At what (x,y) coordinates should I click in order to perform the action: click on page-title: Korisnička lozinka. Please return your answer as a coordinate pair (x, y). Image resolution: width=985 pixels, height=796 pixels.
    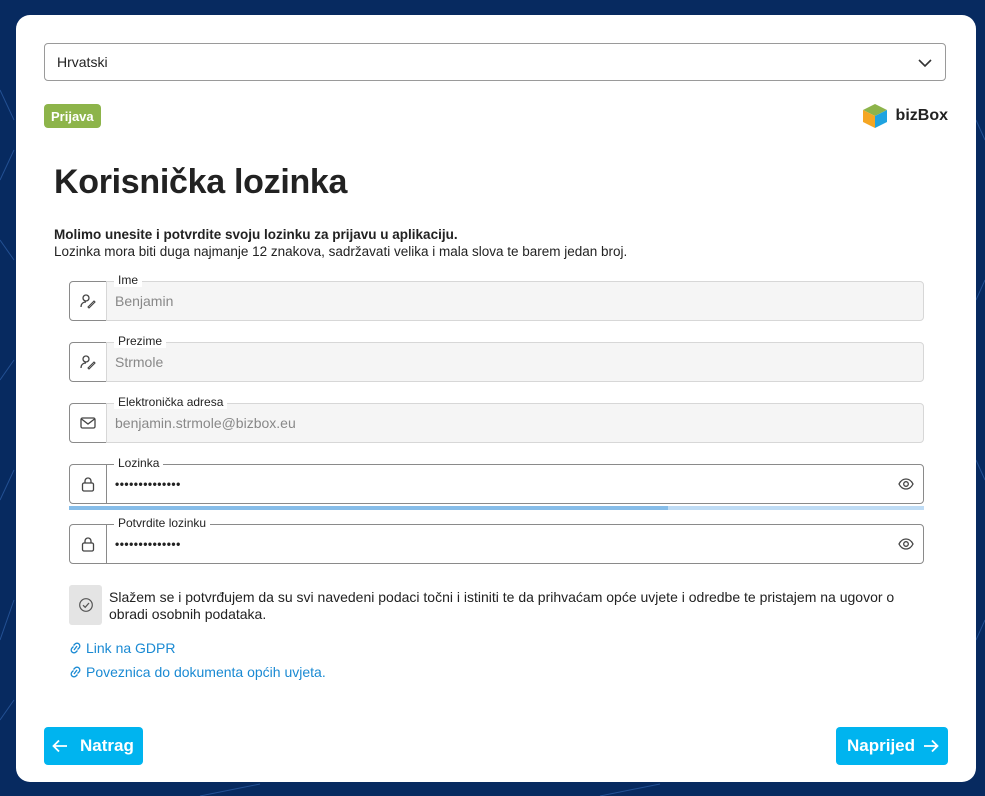
    Looking at the image, I should click on (201, 182).